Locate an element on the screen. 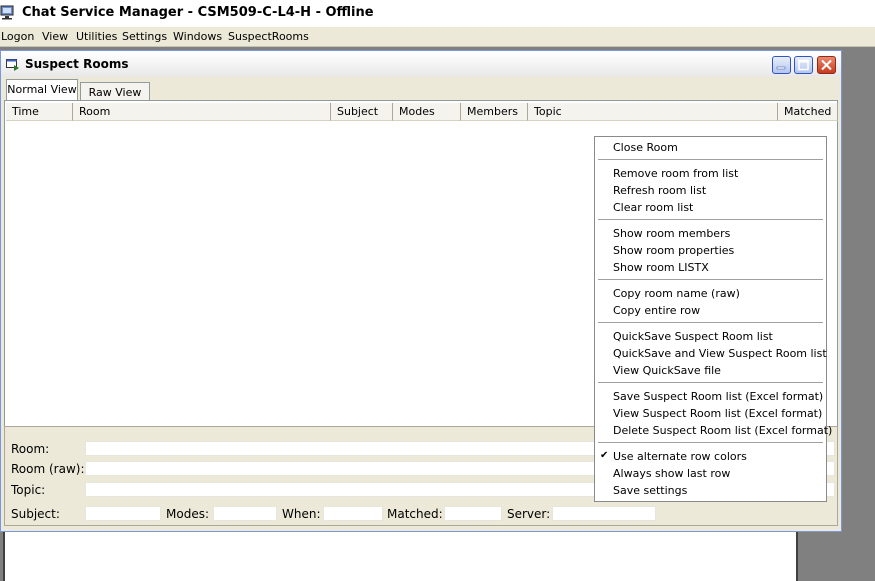 The width and height of the screenshot is (875, 581). maximize-button is located at coordinates (803, 65).